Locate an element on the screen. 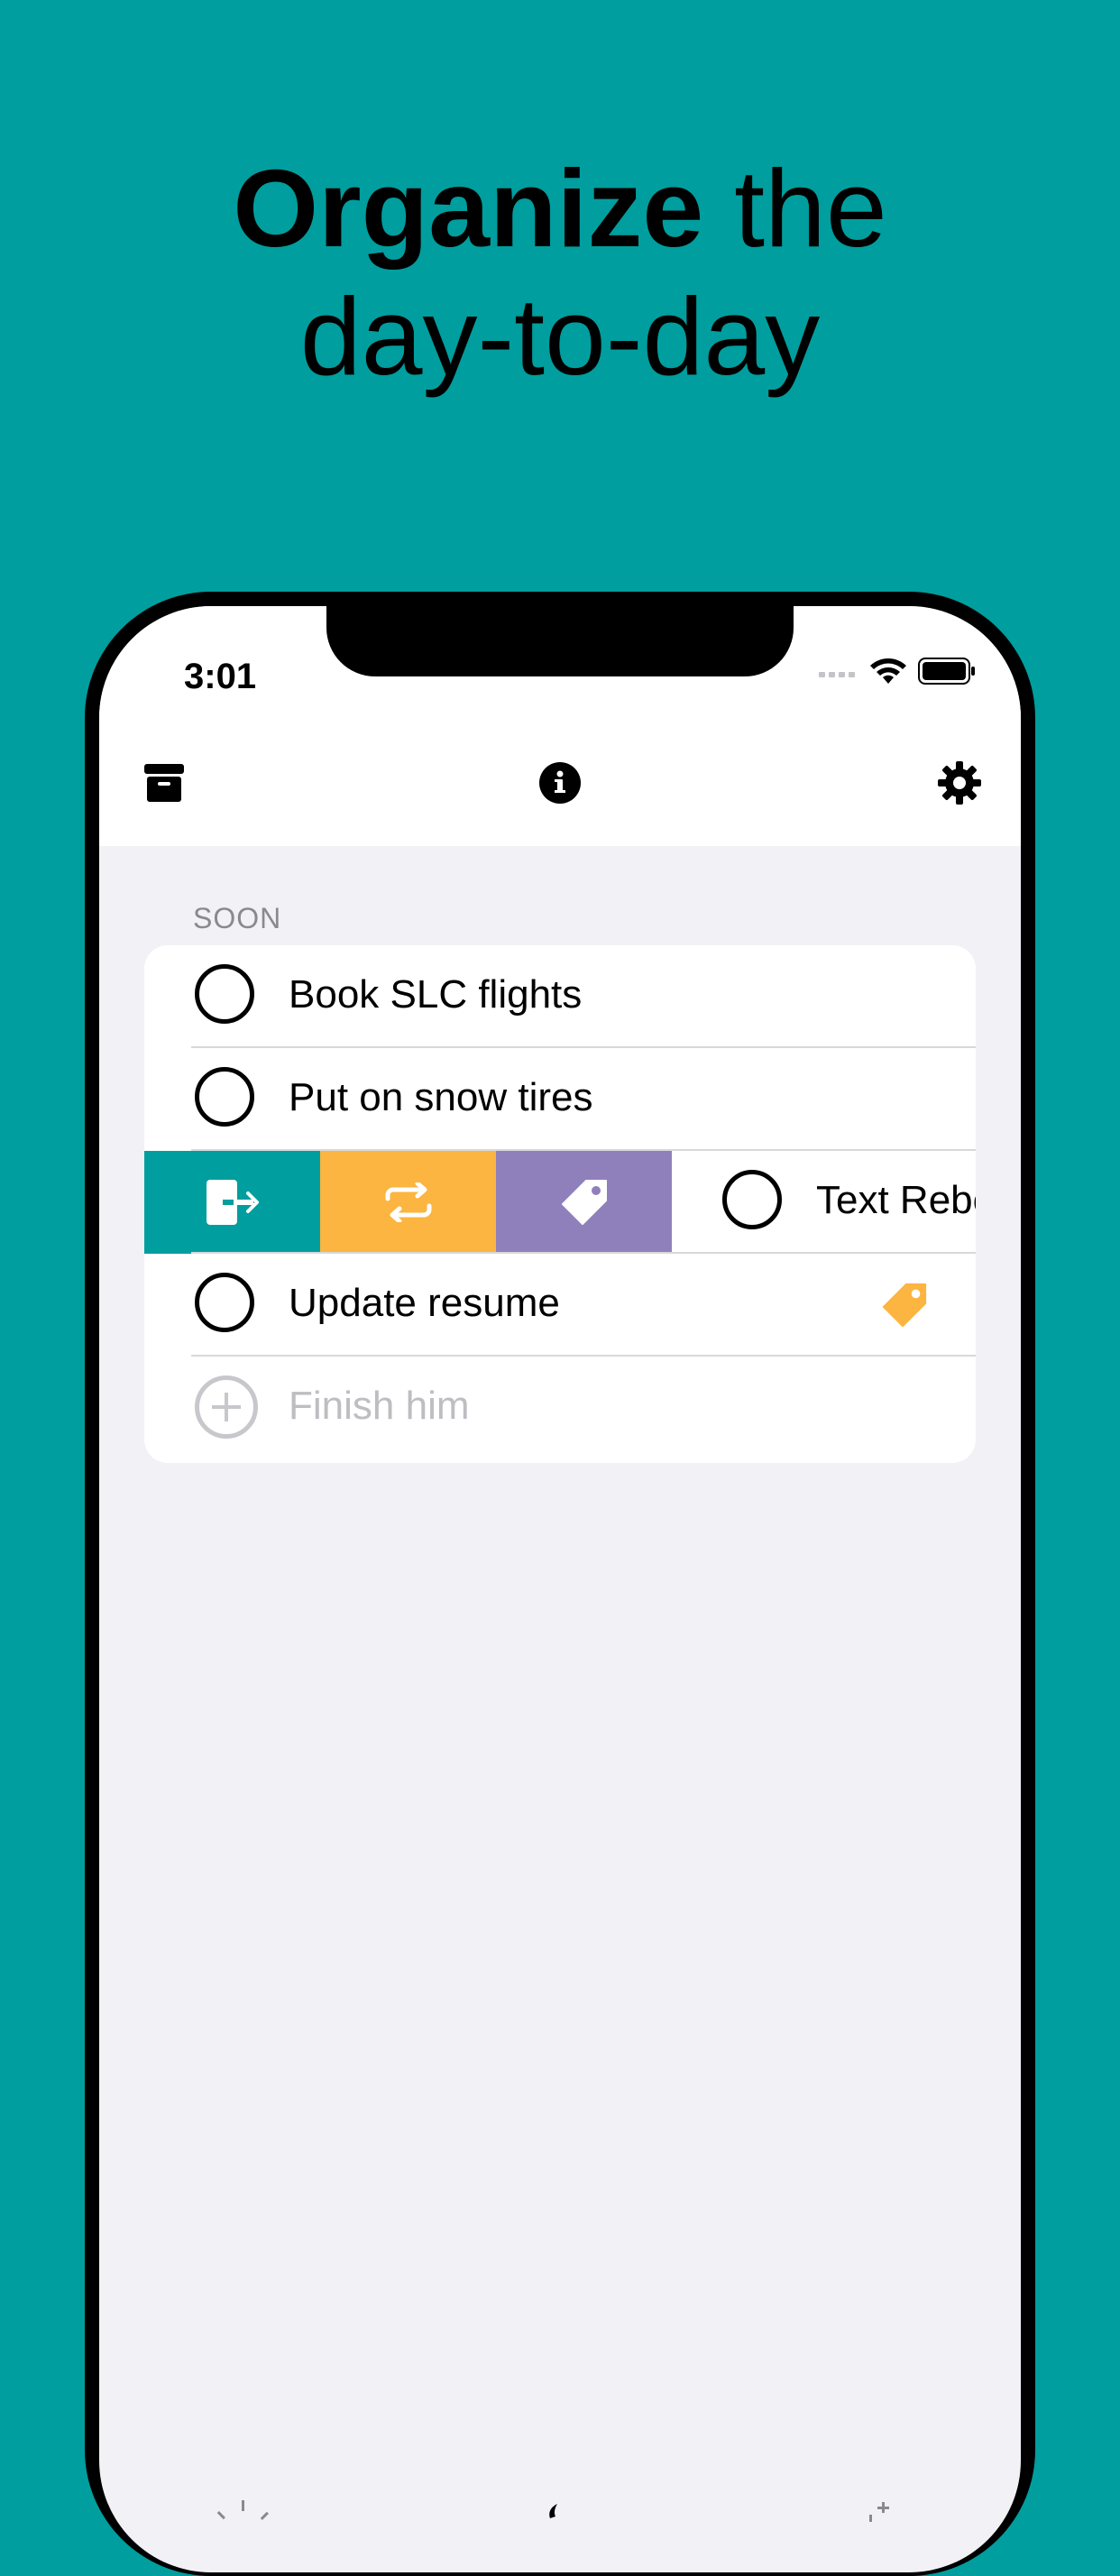  status-time: 3:01 is located at coordinates (220, 677).